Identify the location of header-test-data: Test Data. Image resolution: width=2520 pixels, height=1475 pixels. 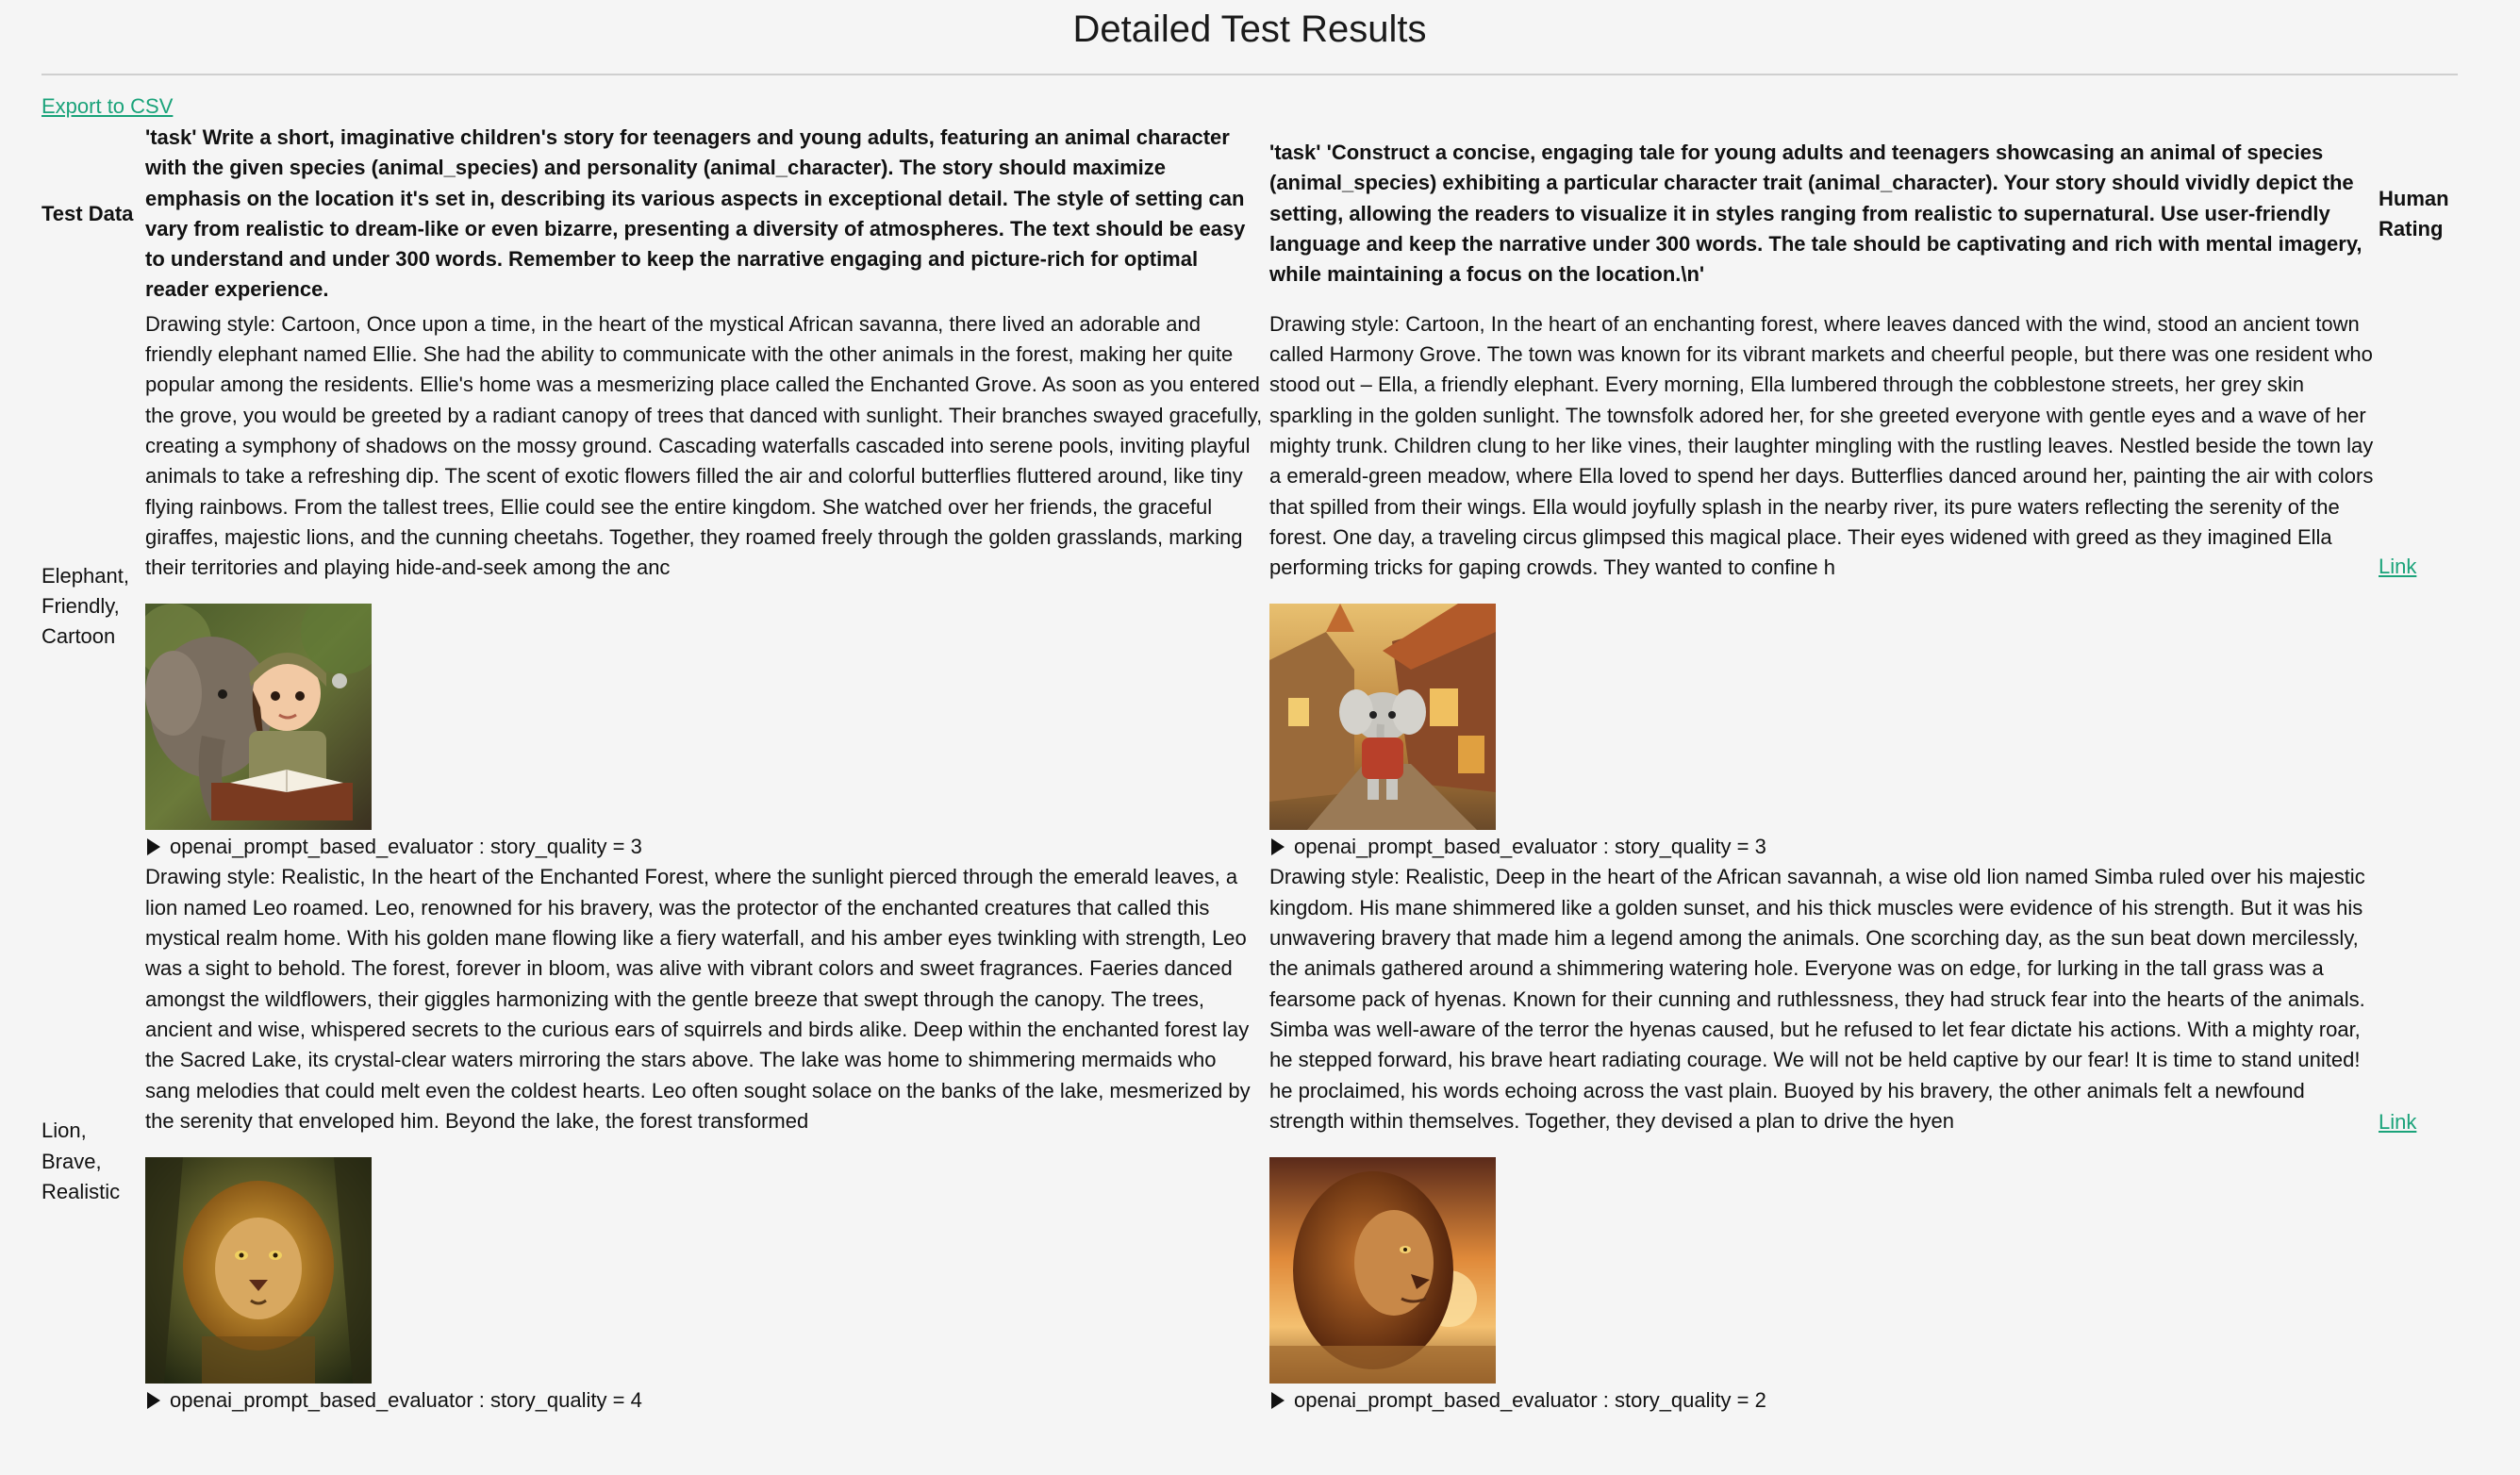
(87, 213).